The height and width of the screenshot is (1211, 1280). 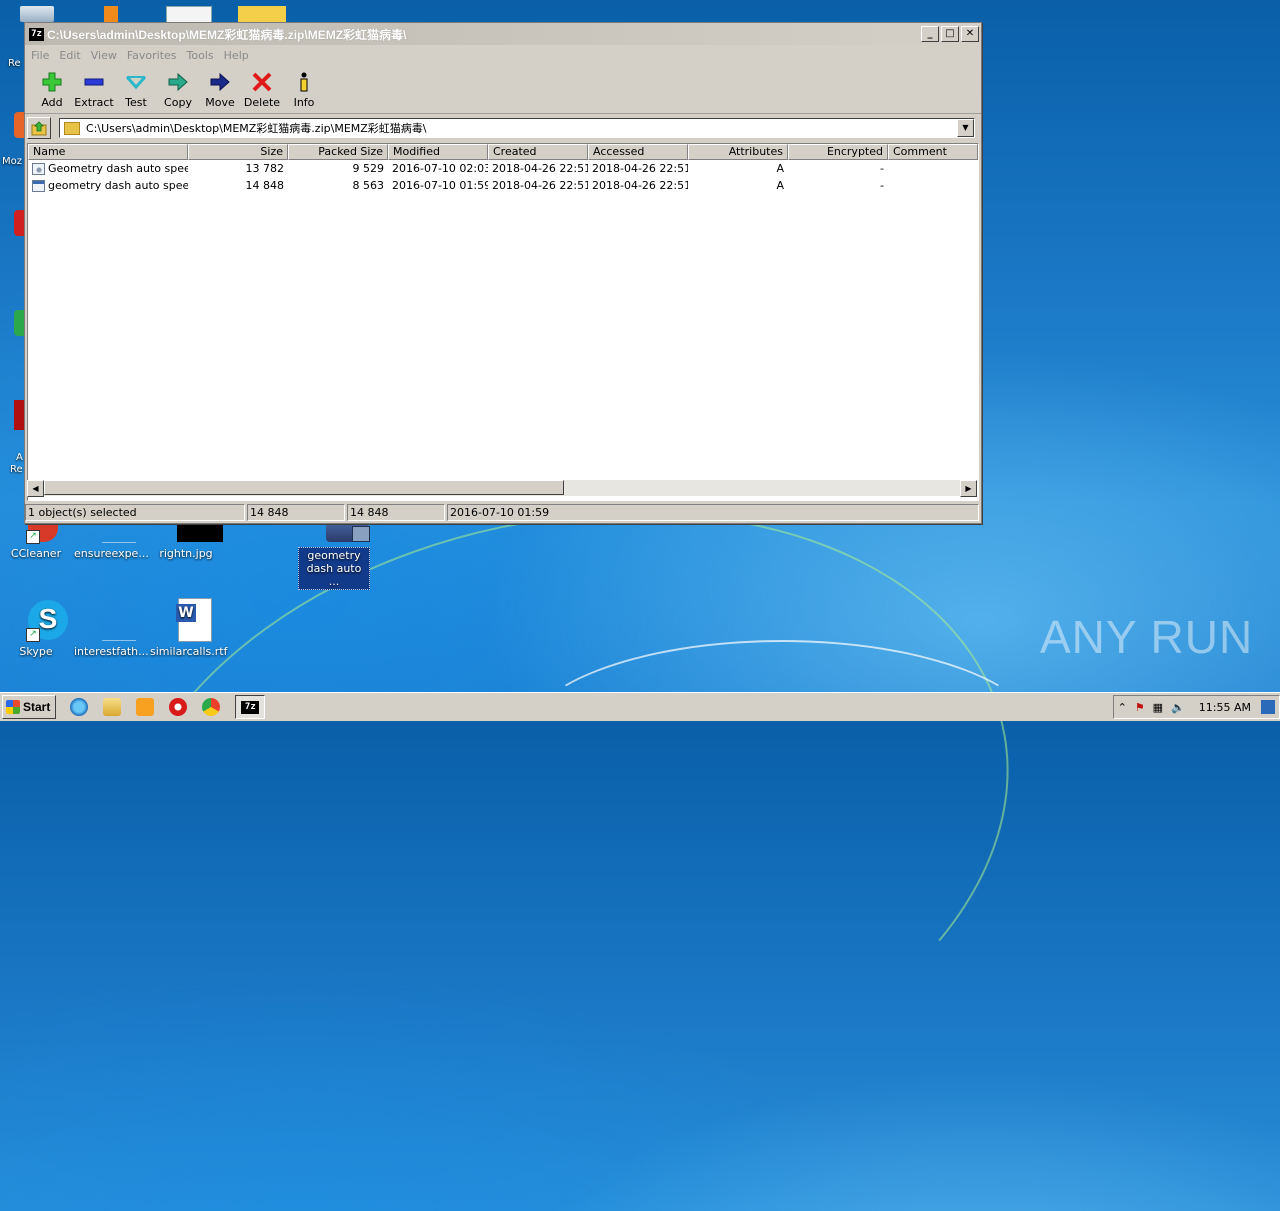 What do you see at coordinates (713, 512) in the screenshot?
I see `status-modified: 2016-07-10 01:59` at bounding box center [713, 512].